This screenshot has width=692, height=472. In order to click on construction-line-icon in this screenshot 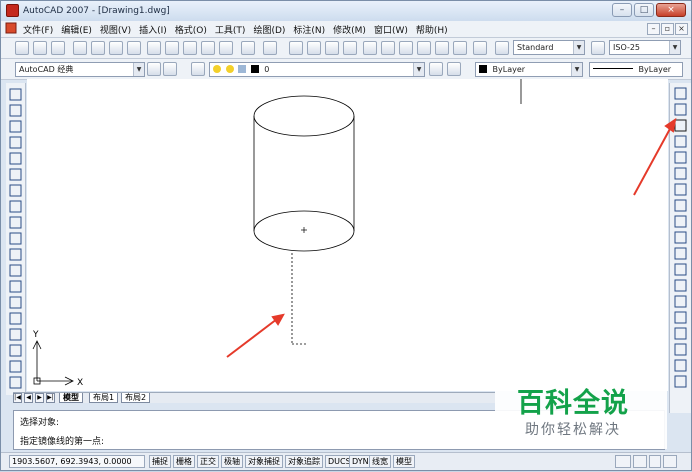, I will do `click(15, 110)`.